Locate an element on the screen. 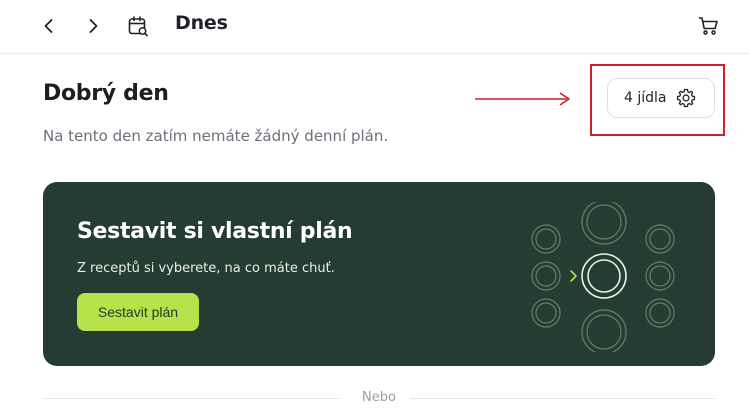  top-bar: Dnes is located at coordinates (374, 27).